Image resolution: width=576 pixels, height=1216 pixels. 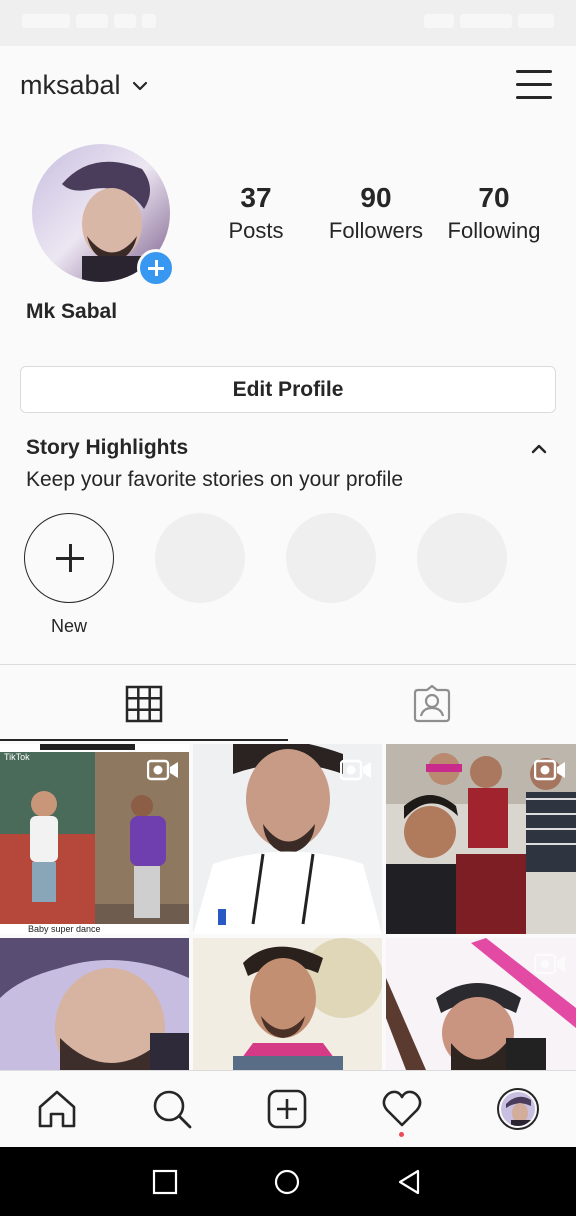 What do you see at coordinates (165, 1182) in the screenshot?
I see `recents-square-icon` at bounding box center [165, 1182].